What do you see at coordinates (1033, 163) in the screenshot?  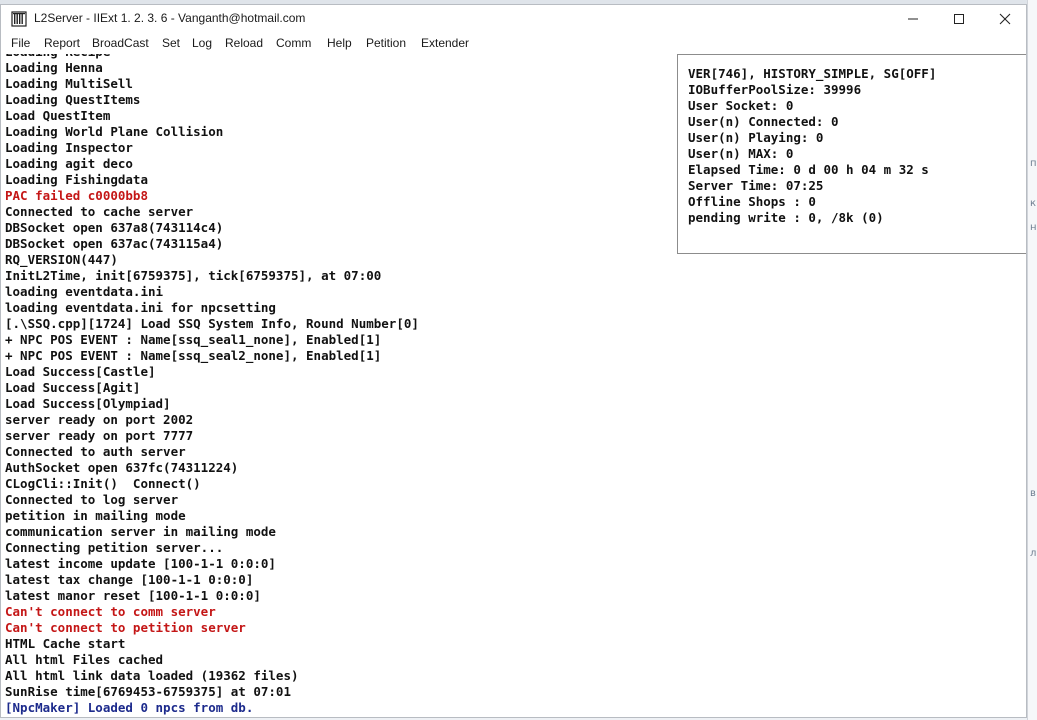 I see `background-fragment-mark: п` at bounding box center [1033, 163].